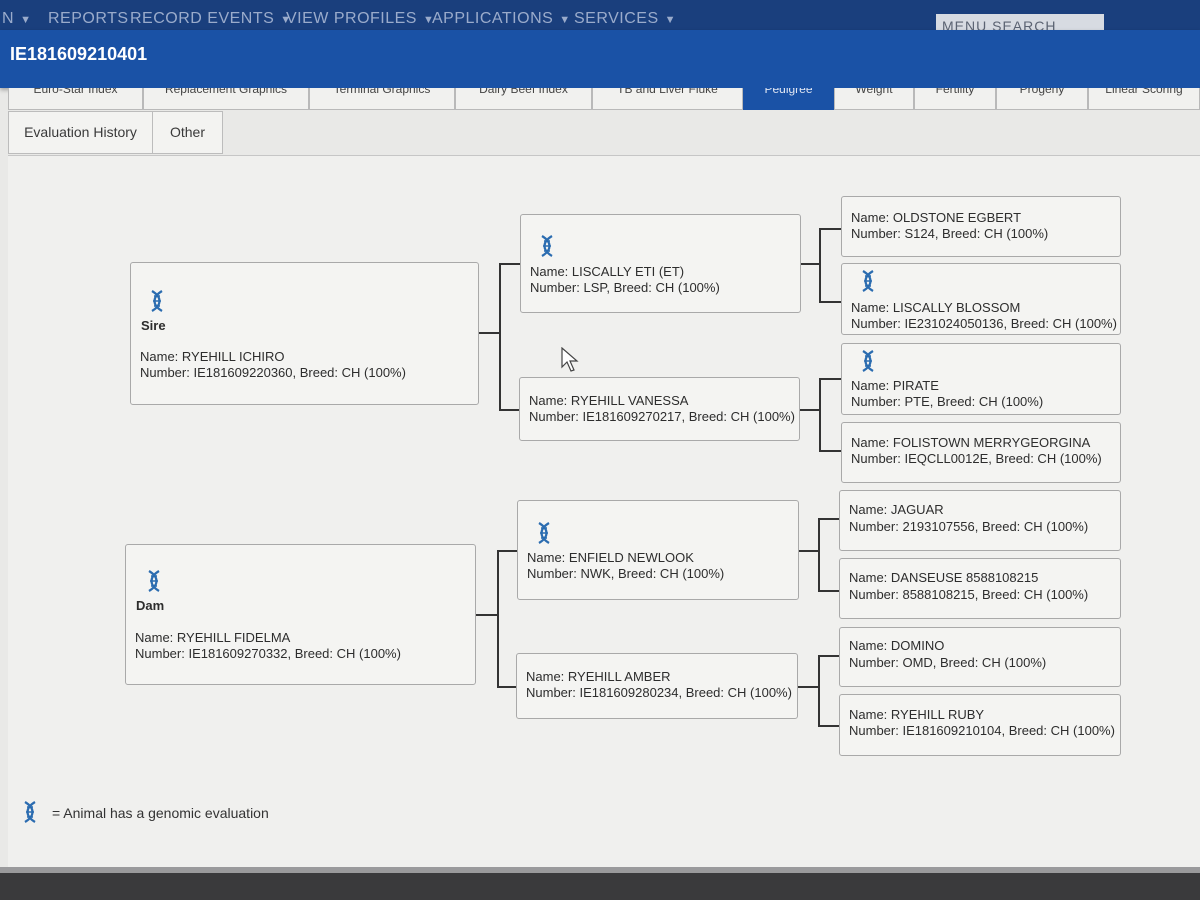  Describe the element at coordinates (788, 99) in the screenshot. I see `tab-pedigree: Pedigree` at that location.